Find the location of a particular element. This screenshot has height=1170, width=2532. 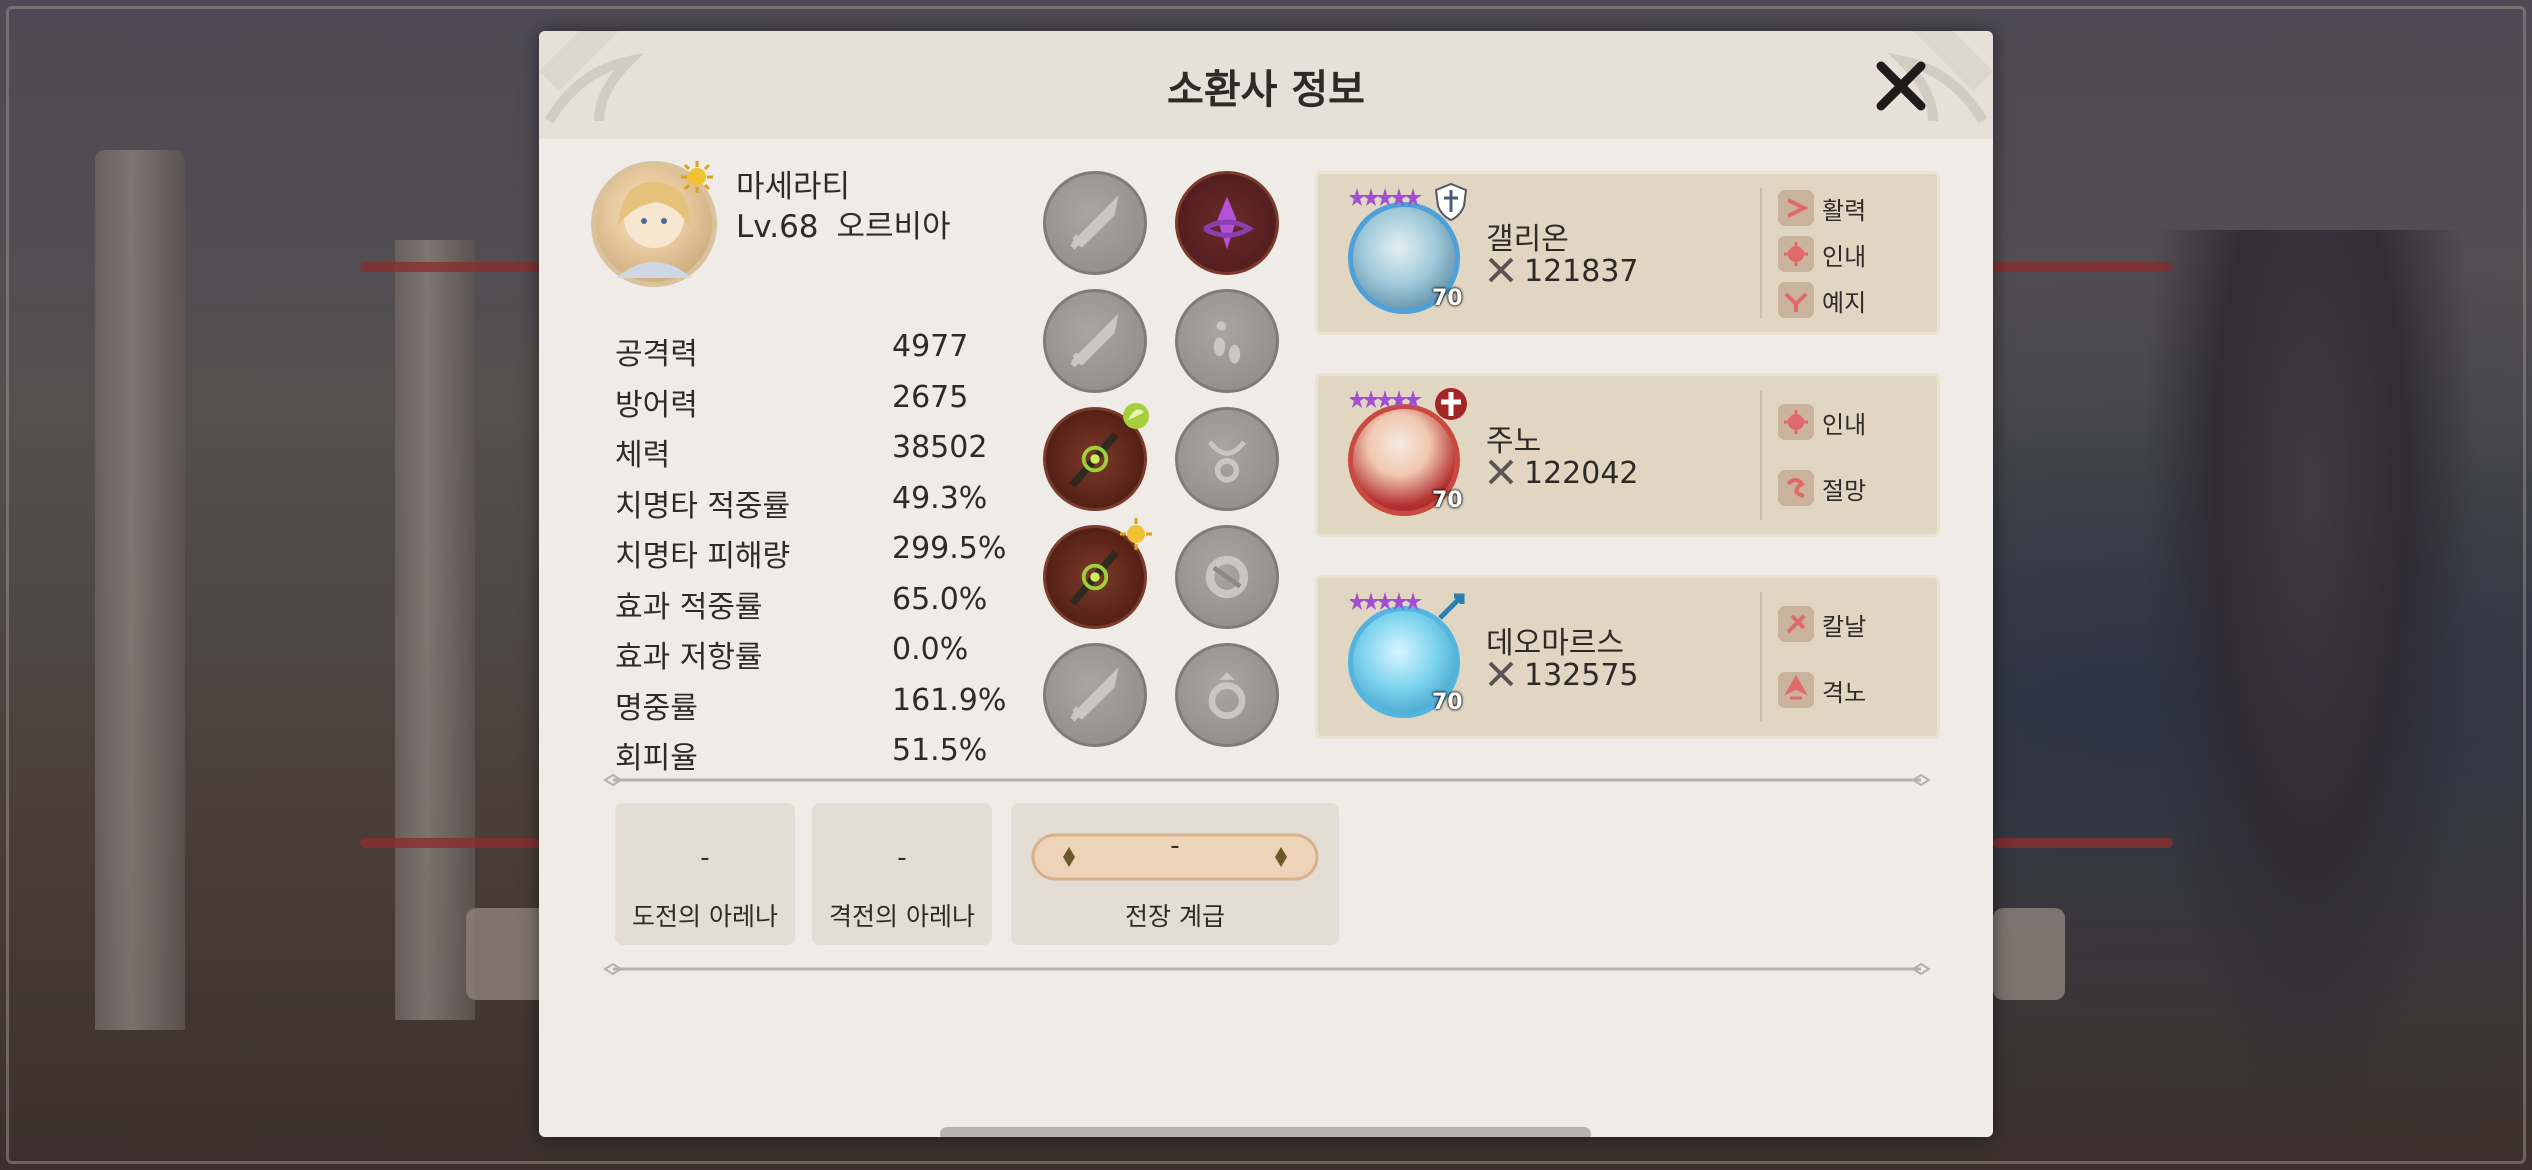

stat-row: 치명타 적중률 49.3% is located at coordinates (825, 506).